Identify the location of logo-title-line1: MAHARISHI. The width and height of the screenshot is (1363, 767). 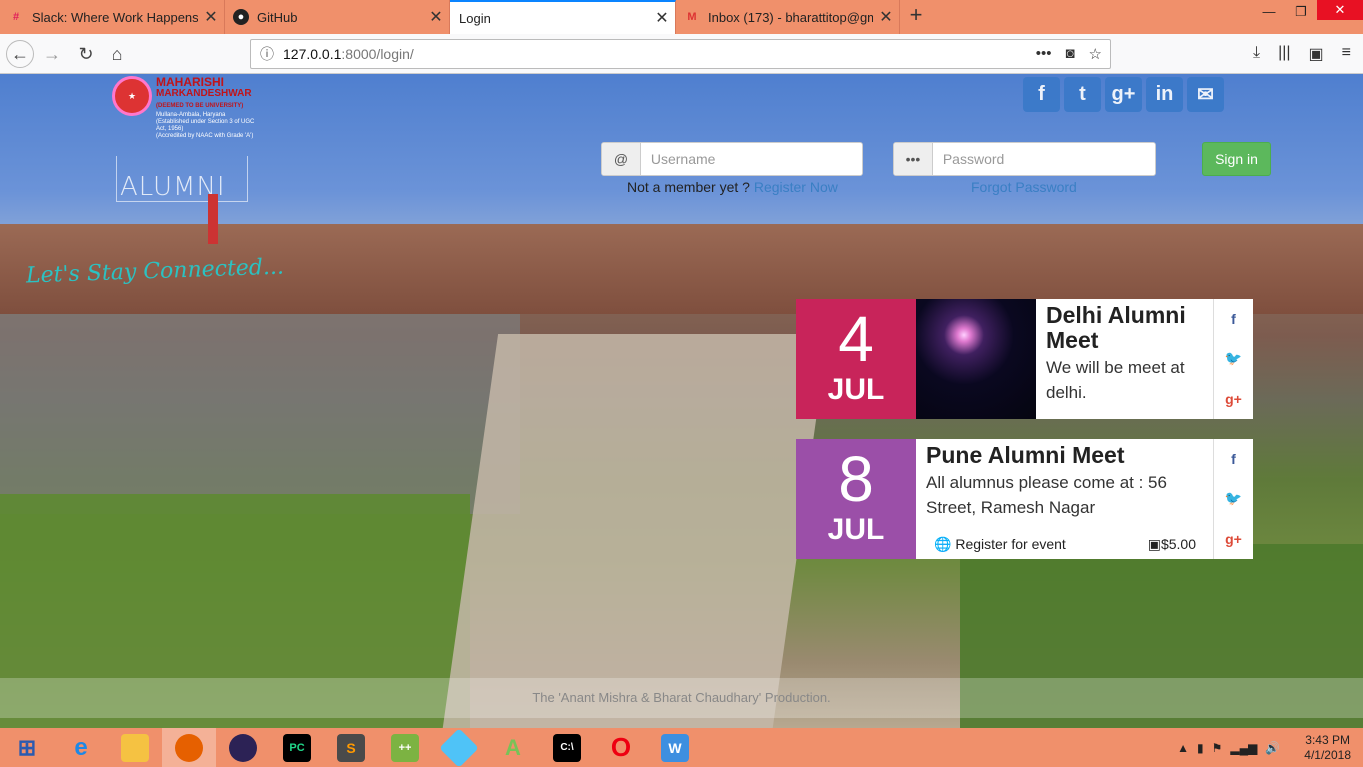
(190, 82).